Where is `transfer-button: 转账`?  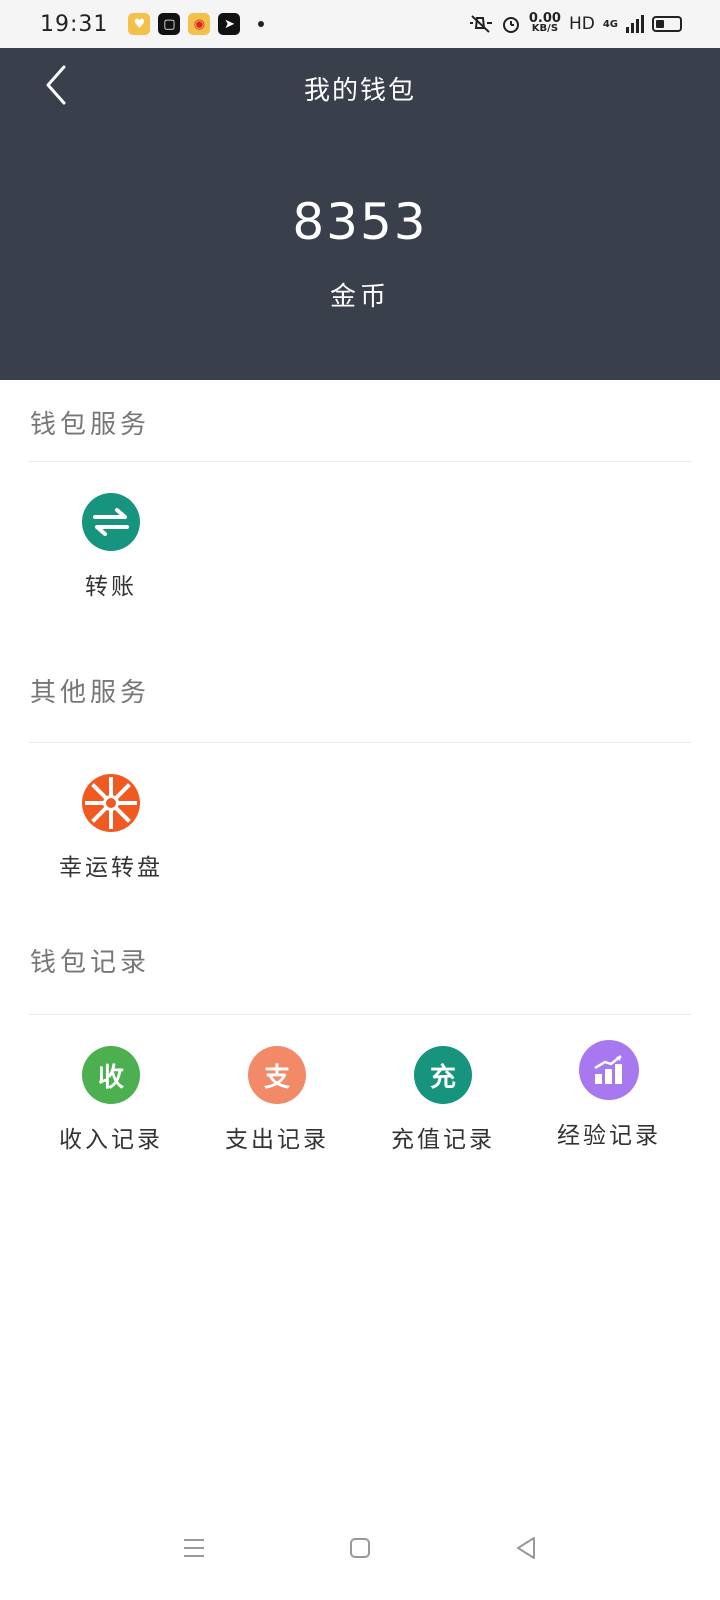
transfer-button: 转账 is located at coordinates (111, 547).